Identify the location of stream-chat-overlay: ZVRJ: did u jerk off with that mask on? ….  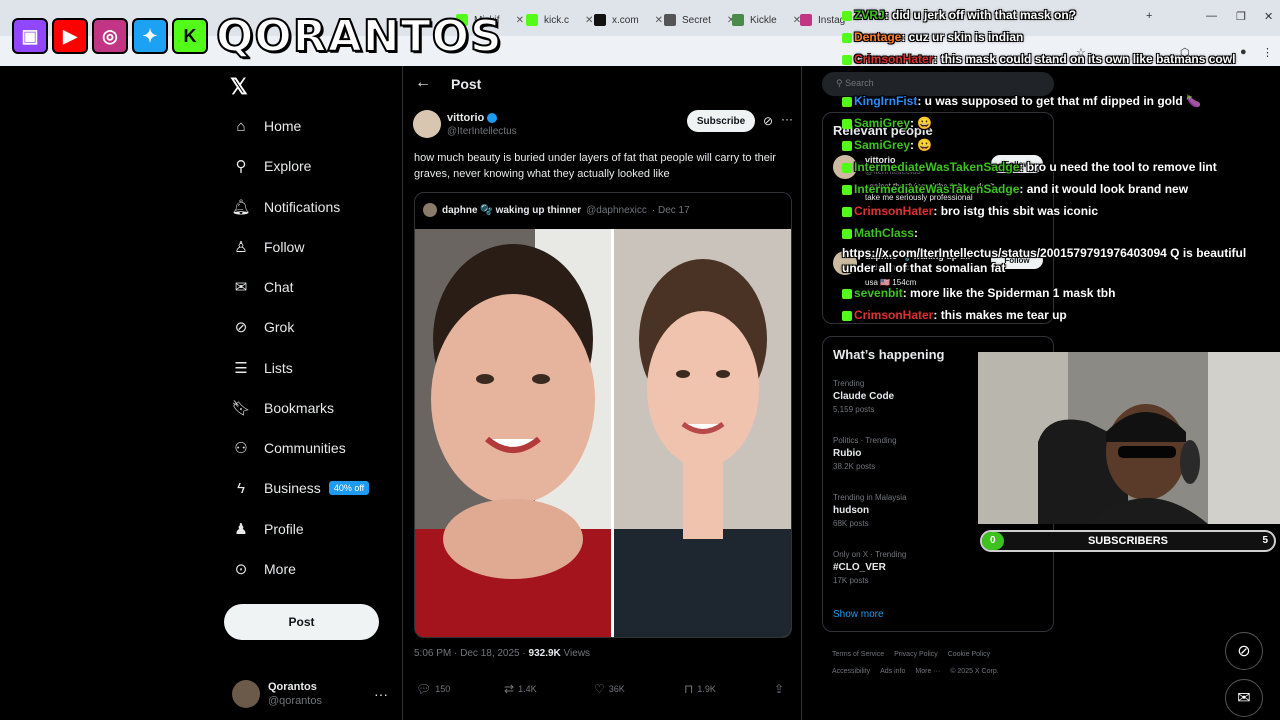
(1057, 167).